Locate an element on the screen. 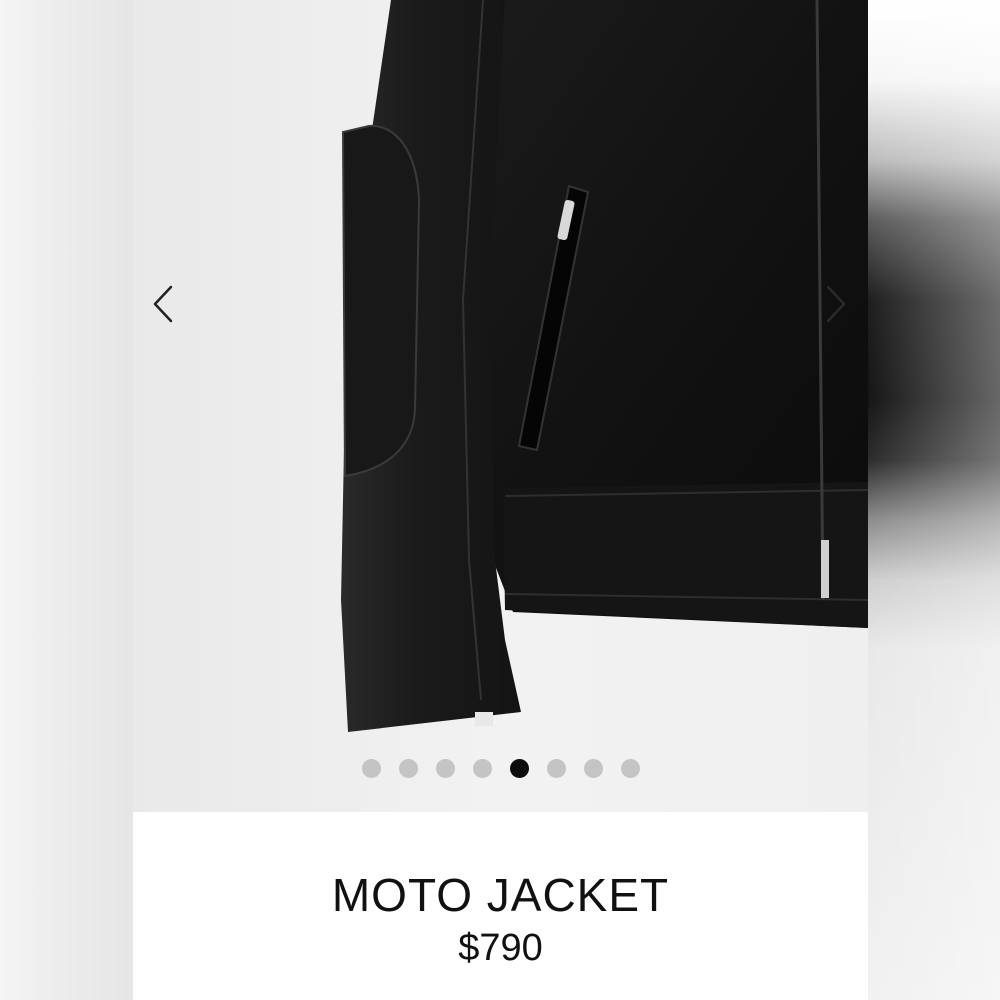 The image size is (1000, 1000). chevron-left-icon is located at coordinates (163, 304).